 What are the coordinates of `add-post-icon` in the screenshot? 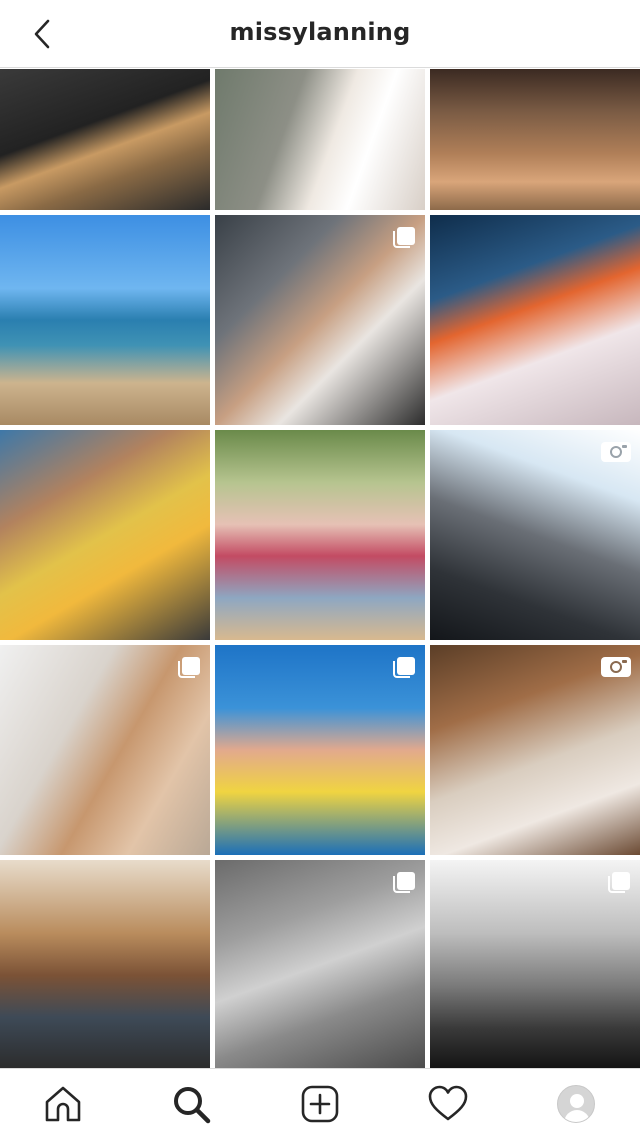 It's located at (320, 1104).